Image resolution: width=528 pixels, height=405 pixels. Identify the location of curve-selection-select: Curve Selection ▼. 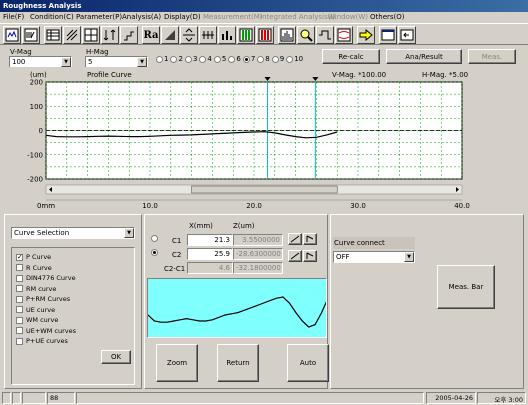
(73, 233).